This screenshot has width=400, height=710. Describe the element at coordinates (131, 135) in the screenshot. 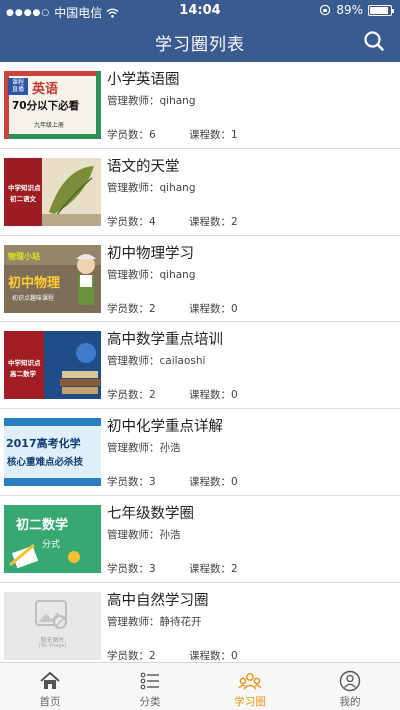

I see `student-count: 学员数：6` at that location.